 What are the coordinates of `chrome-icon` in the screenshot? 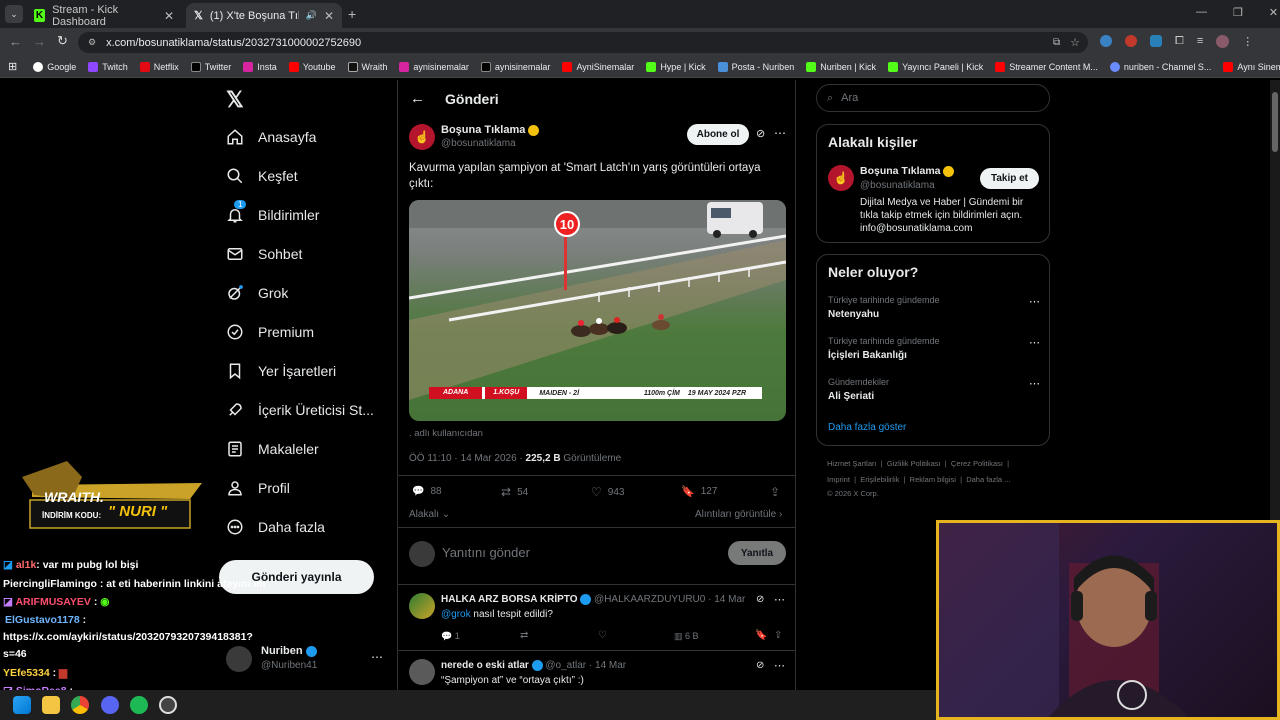 It's located at (80, 705).